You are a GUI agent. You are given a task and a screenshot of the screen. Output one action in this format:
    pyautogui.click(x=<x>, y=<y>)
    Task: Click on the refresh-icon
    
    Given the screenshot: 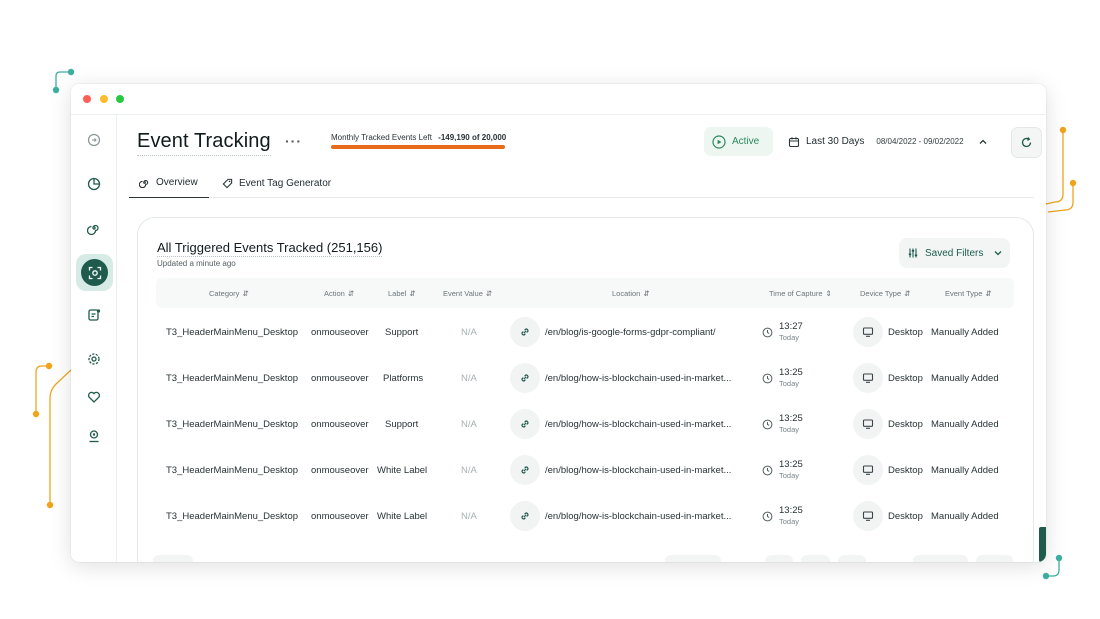 What is the action you would take?
    pyautogui.click(x=1026, y=142)
    